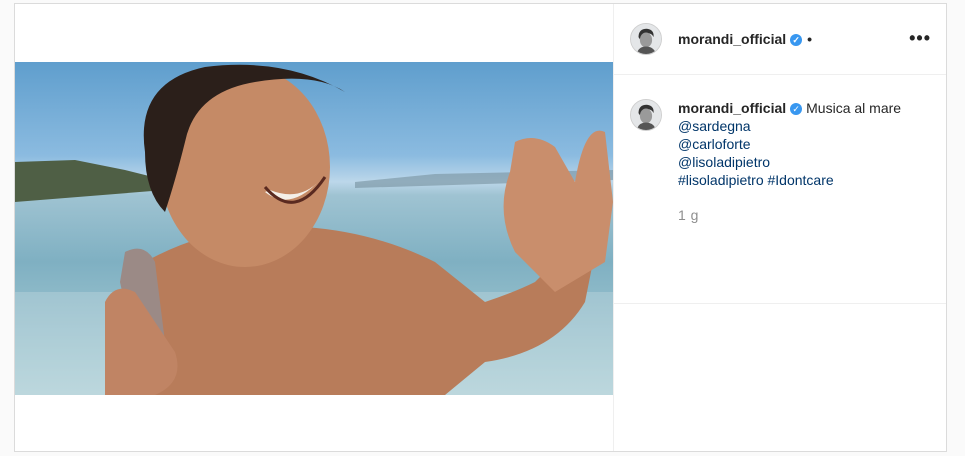 This screenshot has width=965, height=456. What do you see at coordinates (920, 38) in the screenshot?
I see `more-options-icon: •••` at bounding box center [920, 38].